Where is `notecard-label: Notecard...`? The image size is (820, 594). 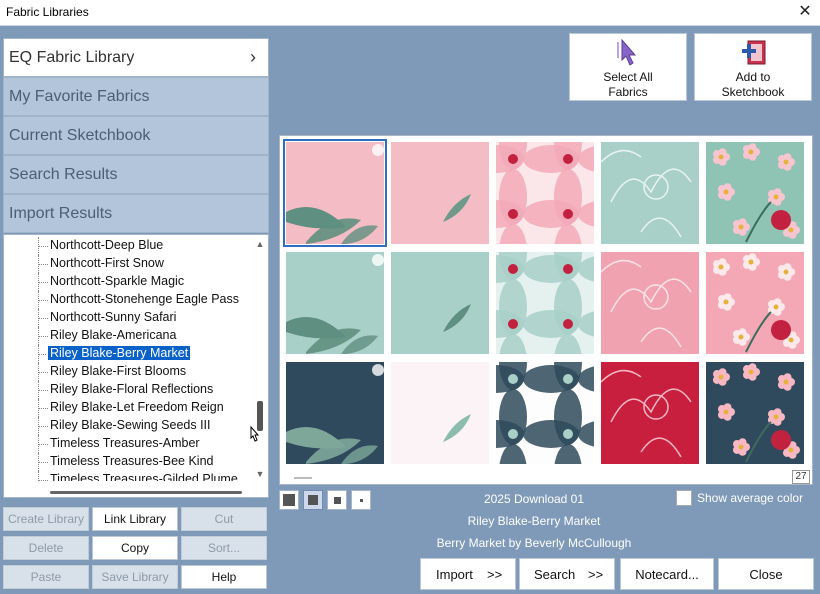
notecard-label: Notecard... is located at coordinates (667, 574).